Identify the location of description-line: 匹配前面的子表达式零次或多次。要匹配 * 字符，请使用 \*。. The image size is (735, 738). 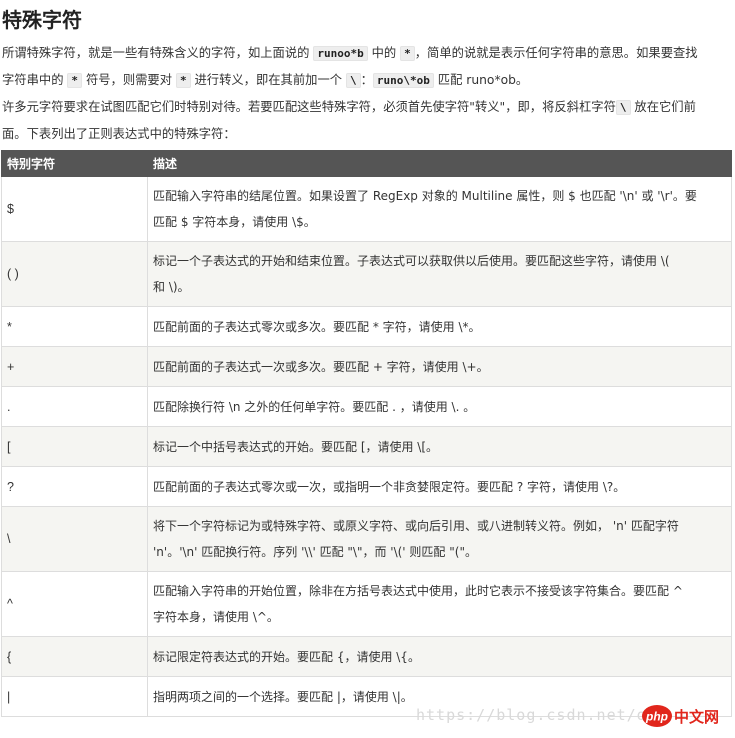
(317, 326).